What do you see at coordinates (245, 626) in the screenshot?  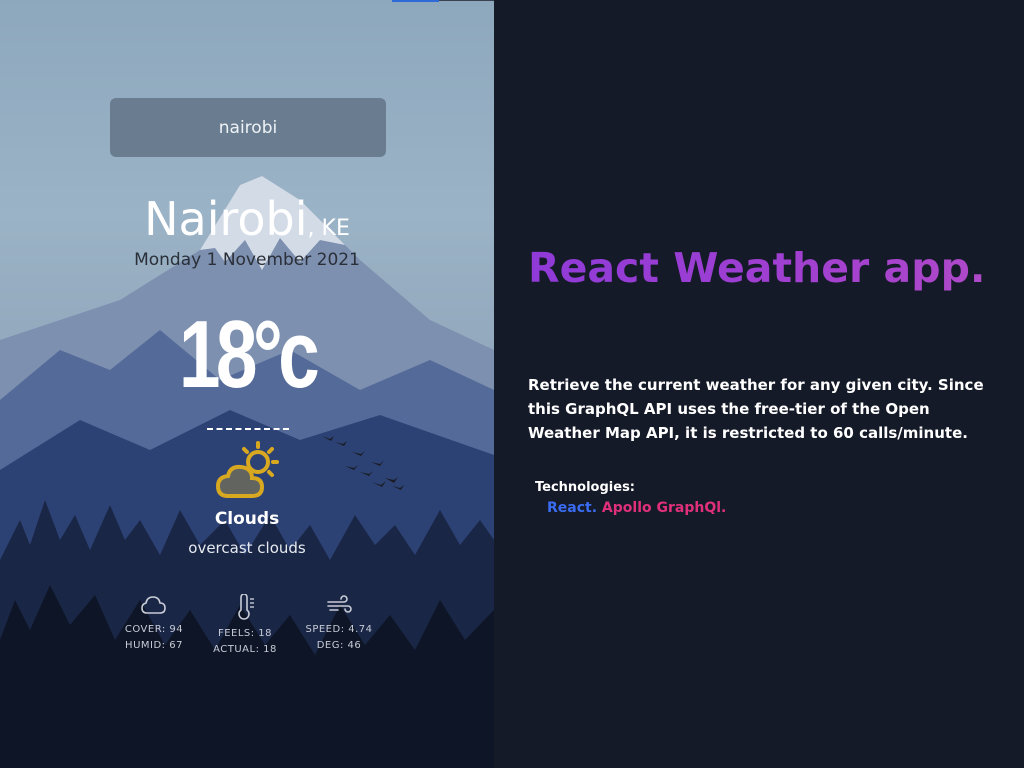 I see `temperature-stat: FEELS: 18 ACTUAL: 18` at bounding box center [245, 626].